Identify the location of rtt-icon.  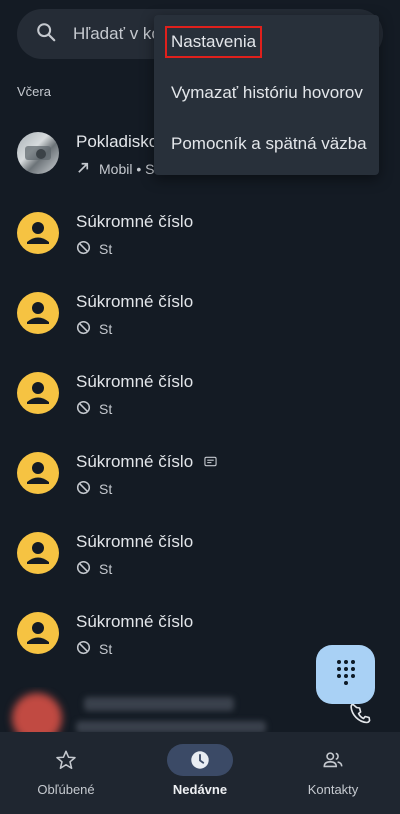
(210, 463).